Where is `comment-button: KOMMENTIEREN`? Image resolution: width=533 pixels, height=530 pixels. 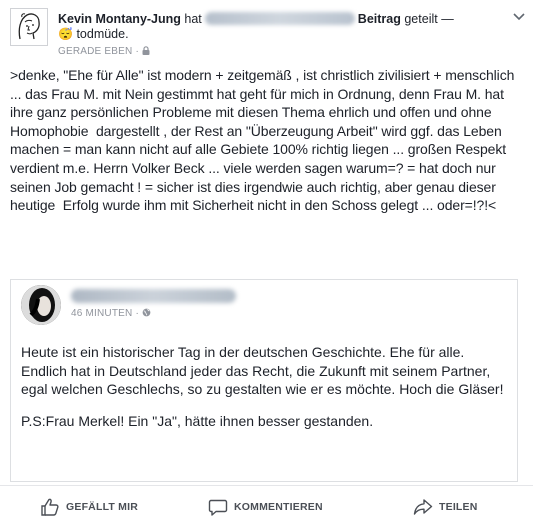 comment-button: KOMMENTIEREN is located at coordinates (265, 507).